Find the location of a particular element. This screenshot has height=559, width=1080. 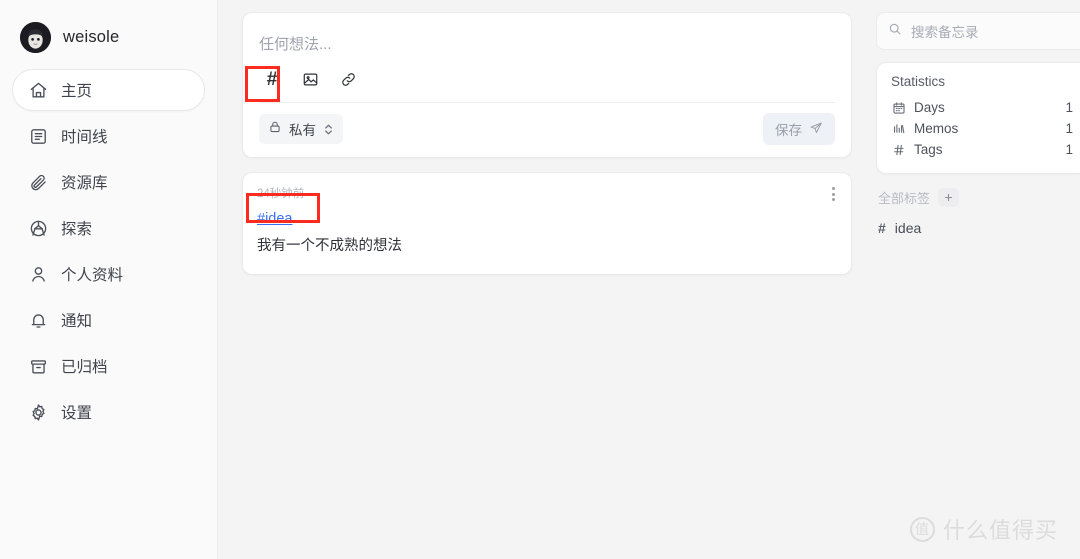

memo-body: 我有一个不成熟的想法 is located at coordinates (329, 246).